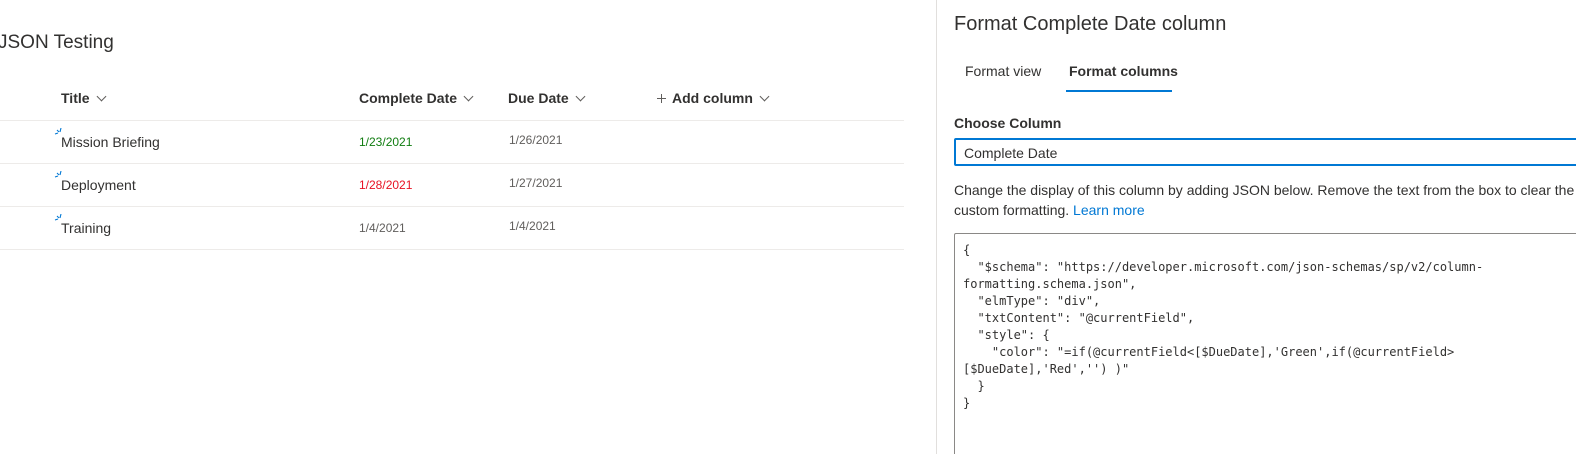 Image resolution: width=1576 pixels, height=454 pixels. What do you see at coordinates (408, 98) in the screenshot?
I see `column-header-complete-date-label: Complete Date` at bounding box center [408, 98].